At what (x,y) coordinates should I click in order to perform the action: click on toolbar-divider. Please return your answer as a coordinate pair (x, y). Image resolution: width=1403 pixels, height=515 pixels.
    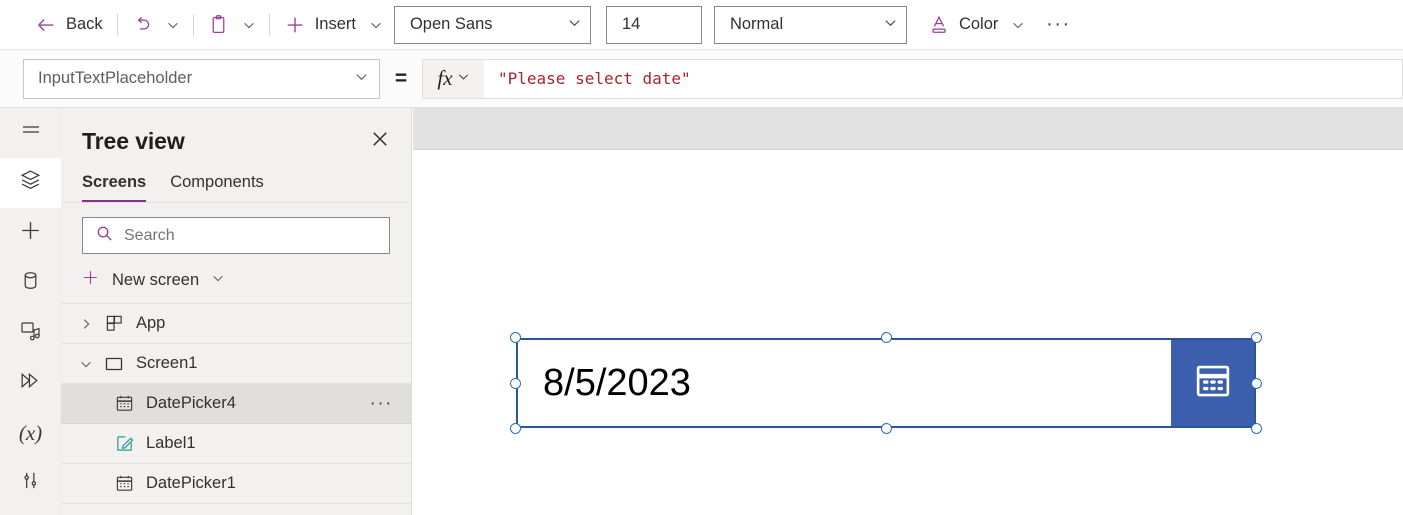
    Looking at the image, I should click on (269, 24).